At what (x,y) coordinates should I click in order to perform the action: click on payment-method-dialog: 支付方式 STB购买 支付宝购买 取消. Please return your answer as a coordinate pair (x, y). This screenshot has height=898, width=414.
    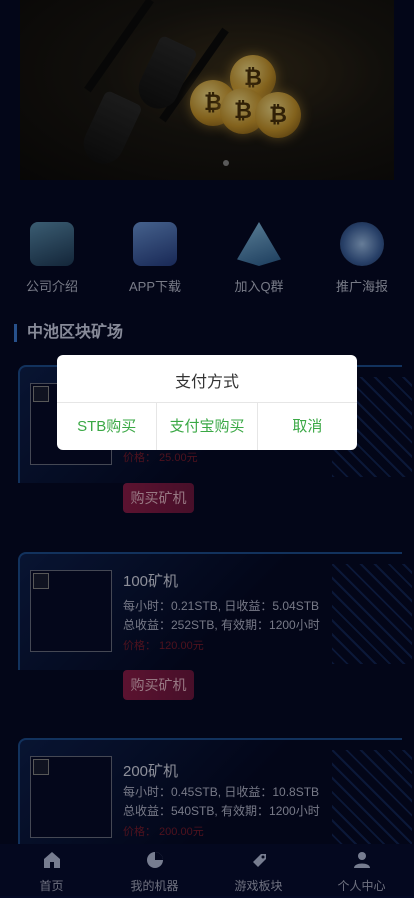
    Looking at the image, I should click on (207, 402).